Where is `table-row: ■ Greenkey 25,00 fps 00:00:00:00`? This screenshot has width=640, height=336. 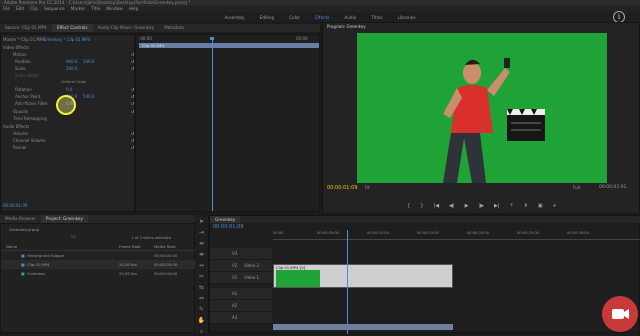 table-row: ■ Greenkey 25,00 fps 00:00:00:00 is located at coordinates (98, 273).